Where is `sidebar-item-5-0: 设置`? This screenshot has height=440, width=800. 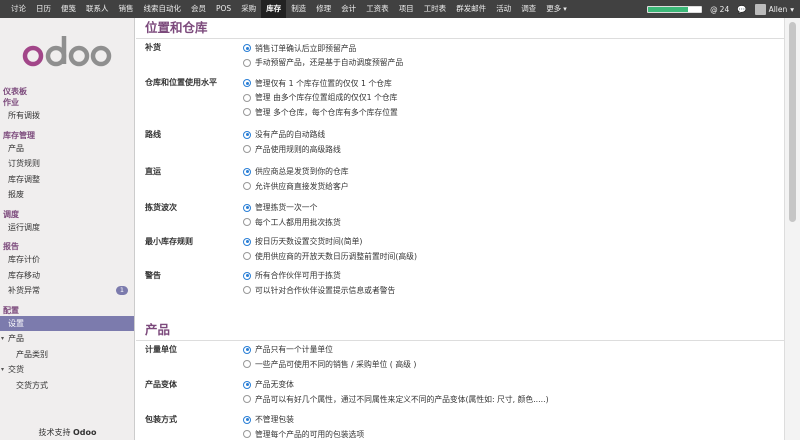
sidebar-item-5-0: 设置 is located at coordinates (67, 323).